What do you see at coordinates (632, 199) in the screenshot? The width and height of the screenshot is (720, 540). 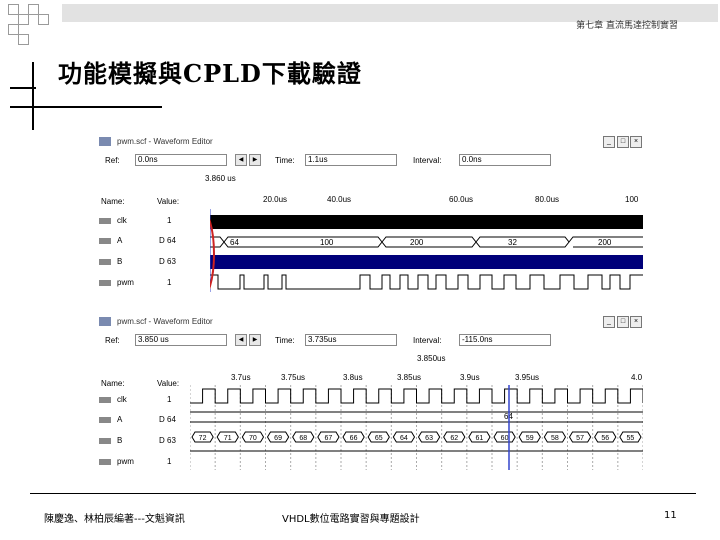 I see `time-tick: 100` at bounding box center [632, 199].